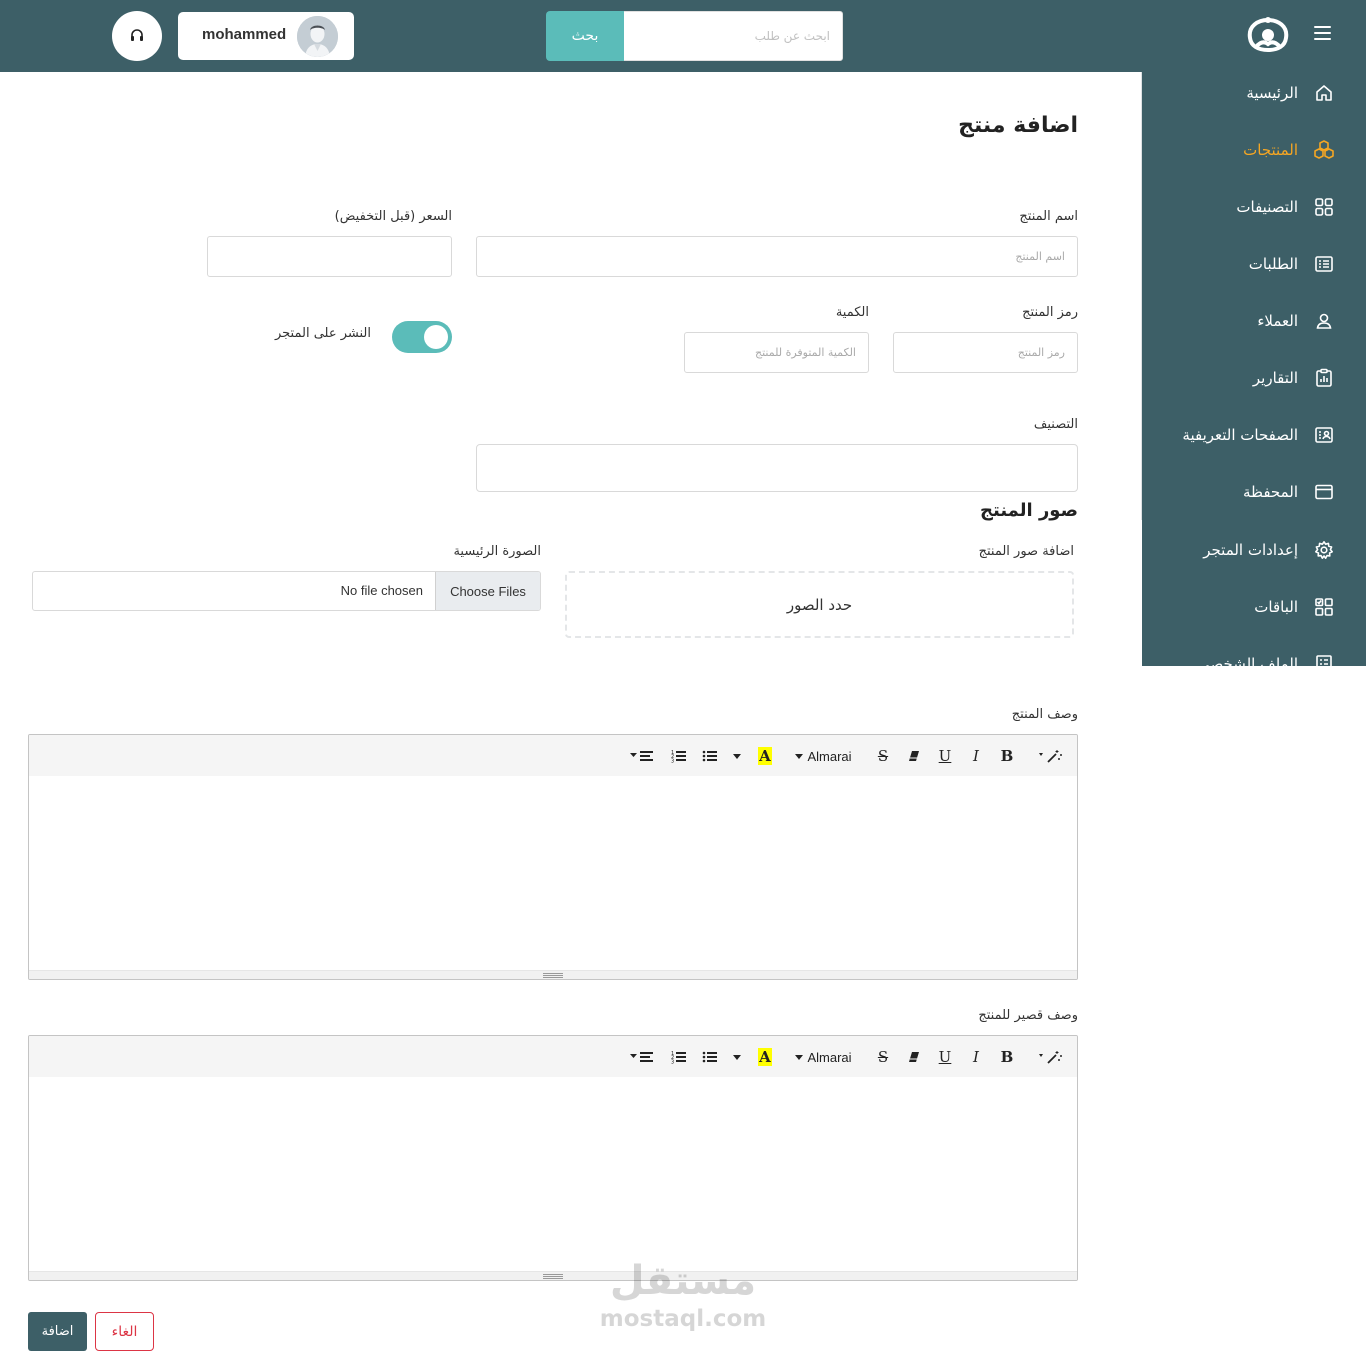  I want to click on grip-icon, so click(553, 973).